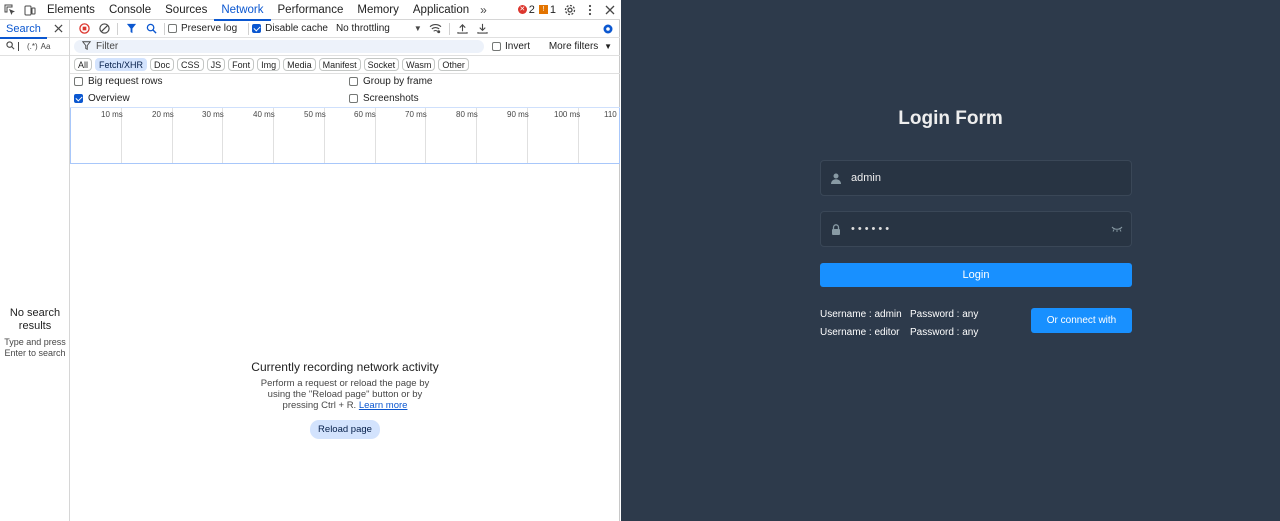  Describe the element at coordinates (531, 9) in the screenshot. I see `errors-count: 2` at that location.